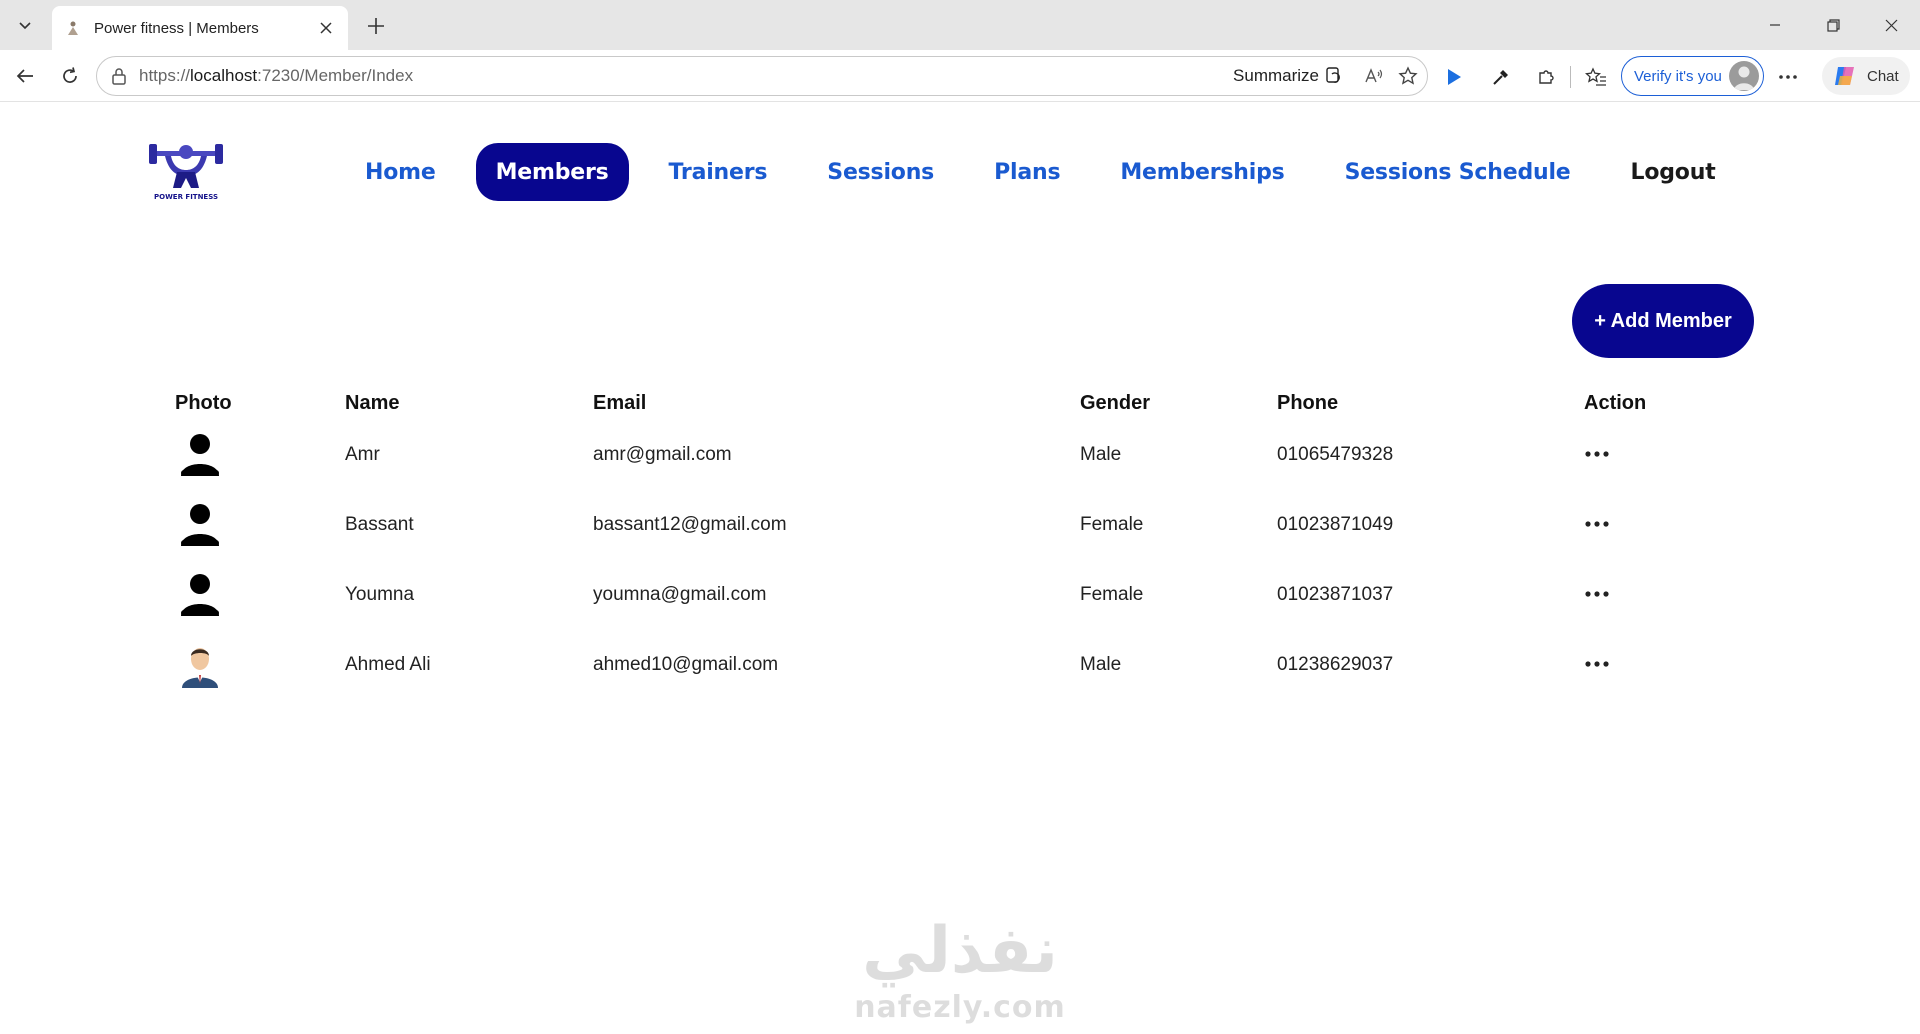  I want to click on window-close-button, so click(1891, 25).